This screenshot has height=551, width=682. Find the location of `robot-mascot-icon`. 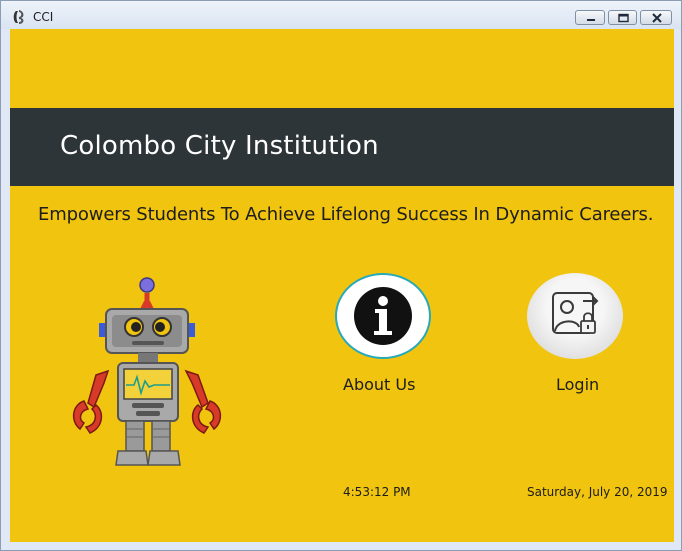

robot-mascot-icon is located at coordinates (147, 371).